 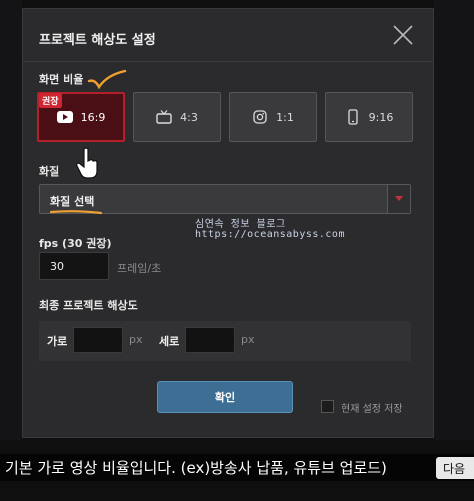 What do you see at coordinates (75, 243) in the screenshot?
I see `fps-label: fps (30 권장)` at bounding box center [75, 243].